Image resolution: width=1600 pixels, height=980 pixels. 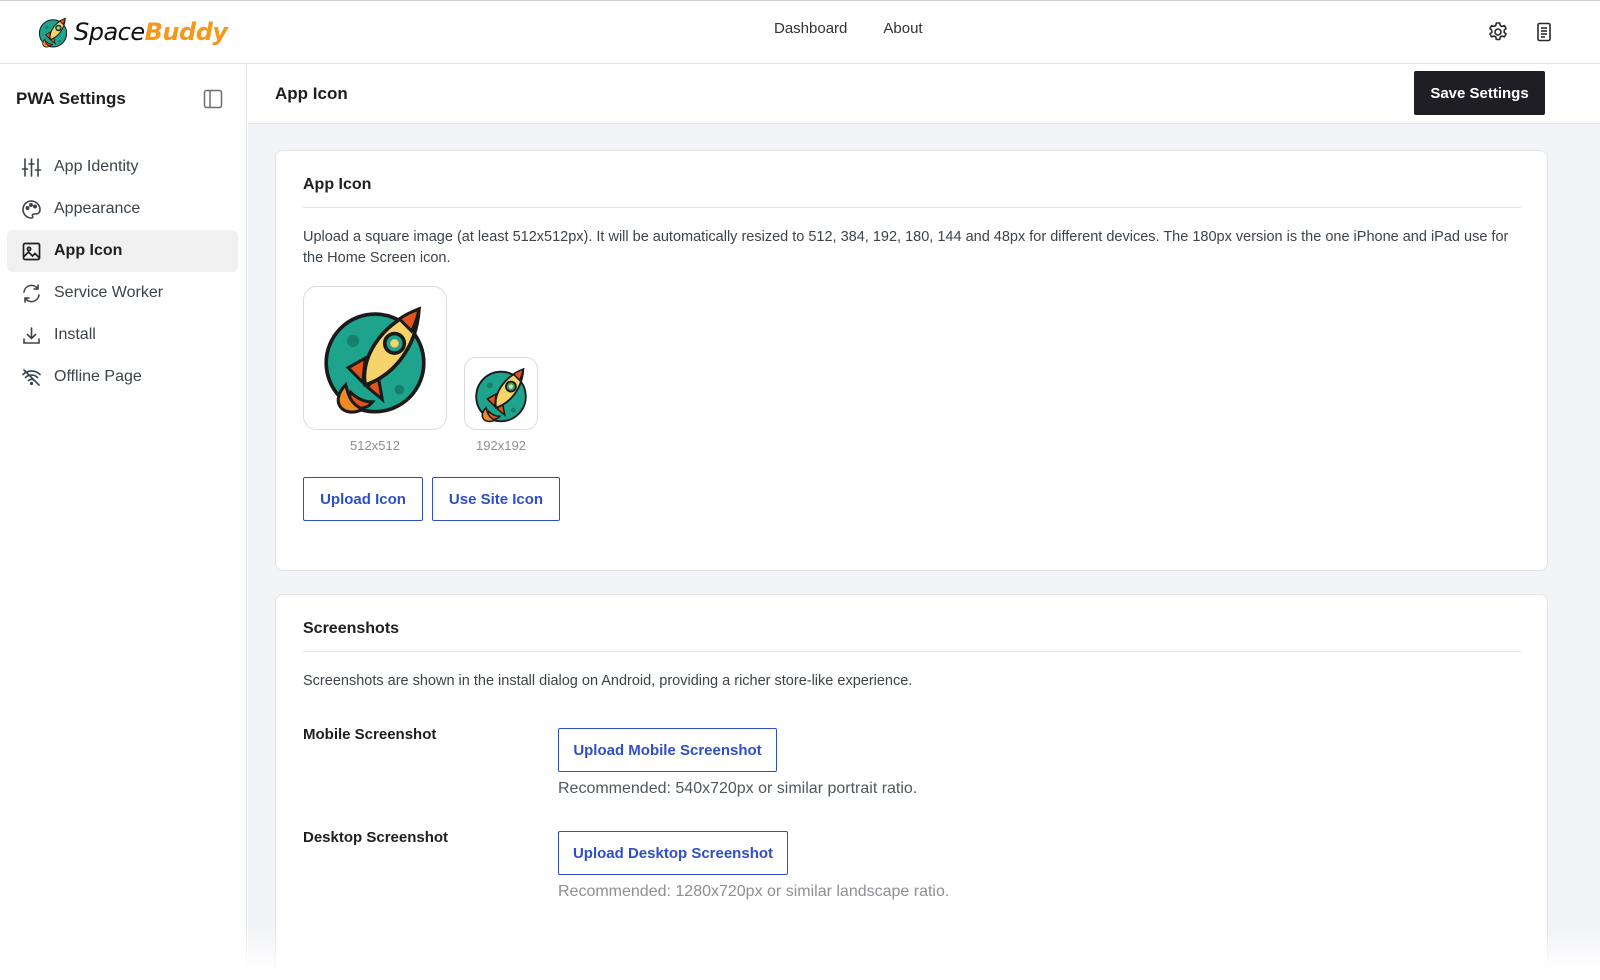 What do you see at coordinates (71, 98) in the screenshot?
I see `sidebar-title: PWA Settings` at bounding box center [71, 98].